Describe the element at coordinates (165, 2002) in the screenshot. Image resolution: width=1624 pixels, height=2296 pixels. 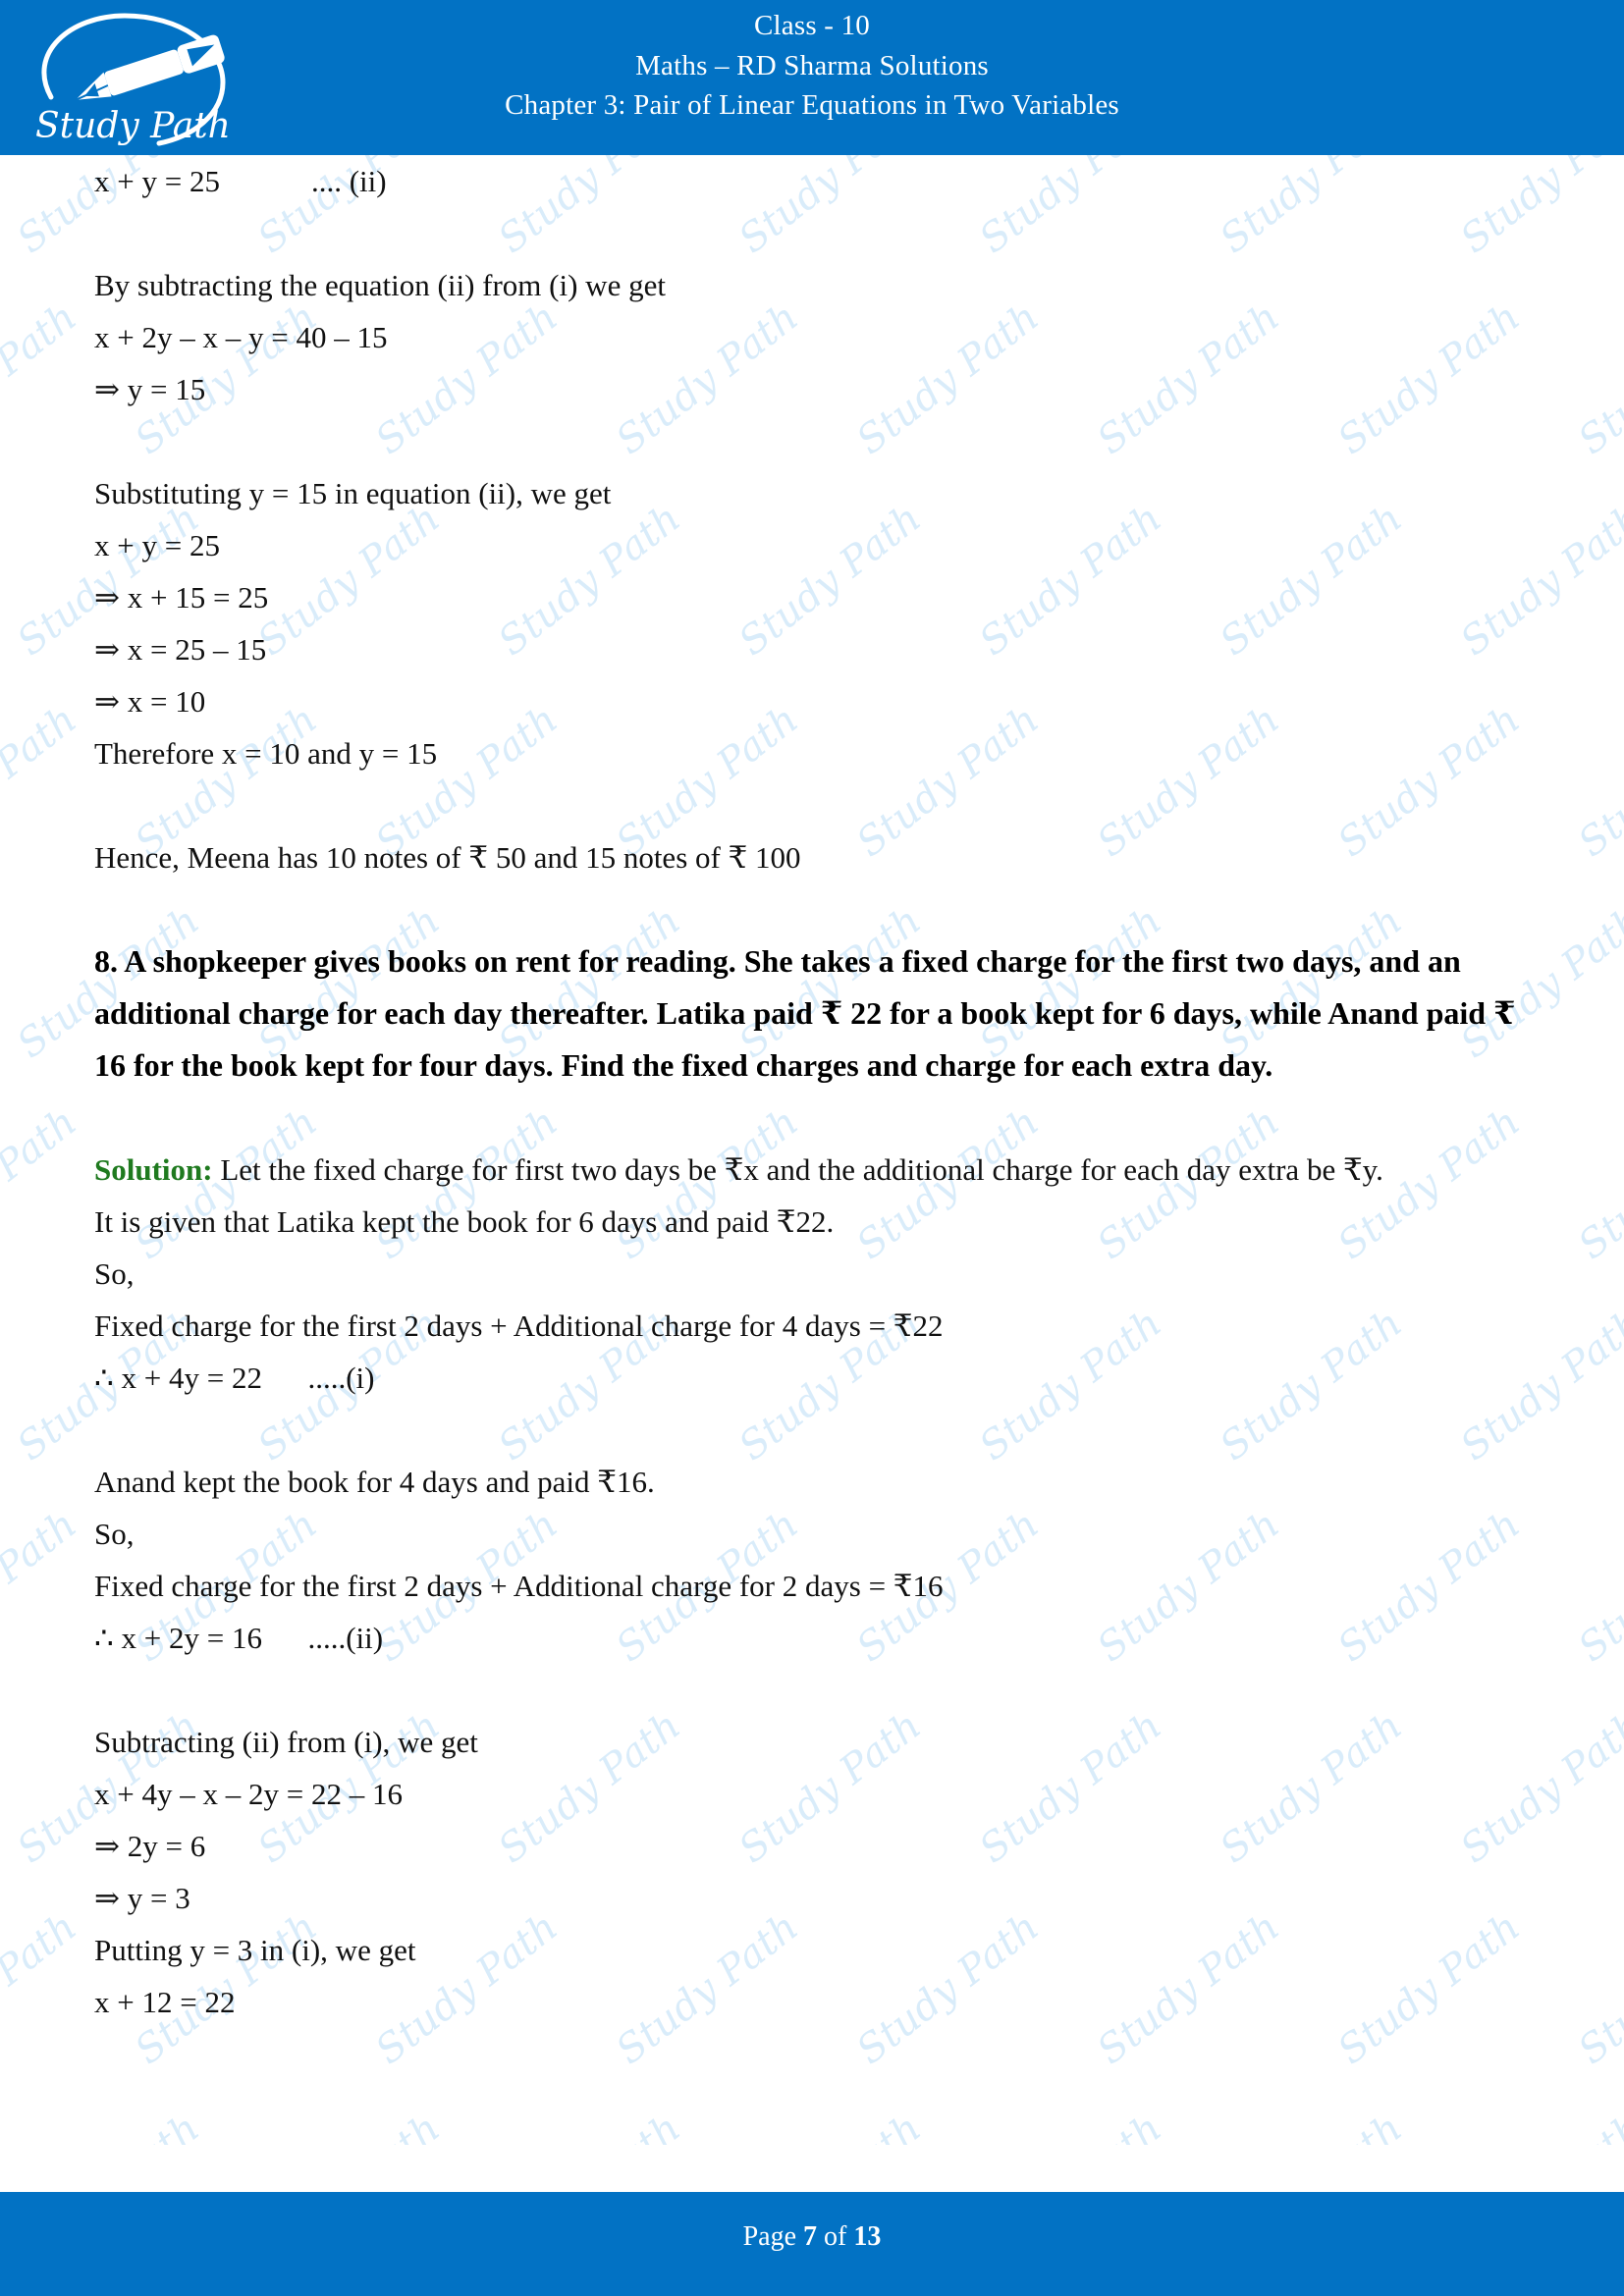
I see `text-line: x + 12 = 22` at that location.